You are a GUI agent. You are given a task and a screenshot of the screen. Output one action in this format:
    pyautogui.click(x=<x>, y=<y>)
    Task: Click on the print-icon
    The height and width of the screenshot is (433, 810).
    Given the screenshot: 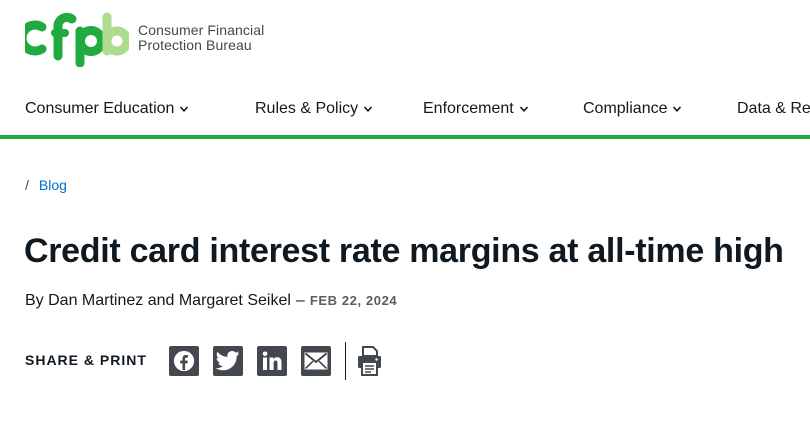 What is the action you would take?
    pyautogui.click(x=369, y=361)
    